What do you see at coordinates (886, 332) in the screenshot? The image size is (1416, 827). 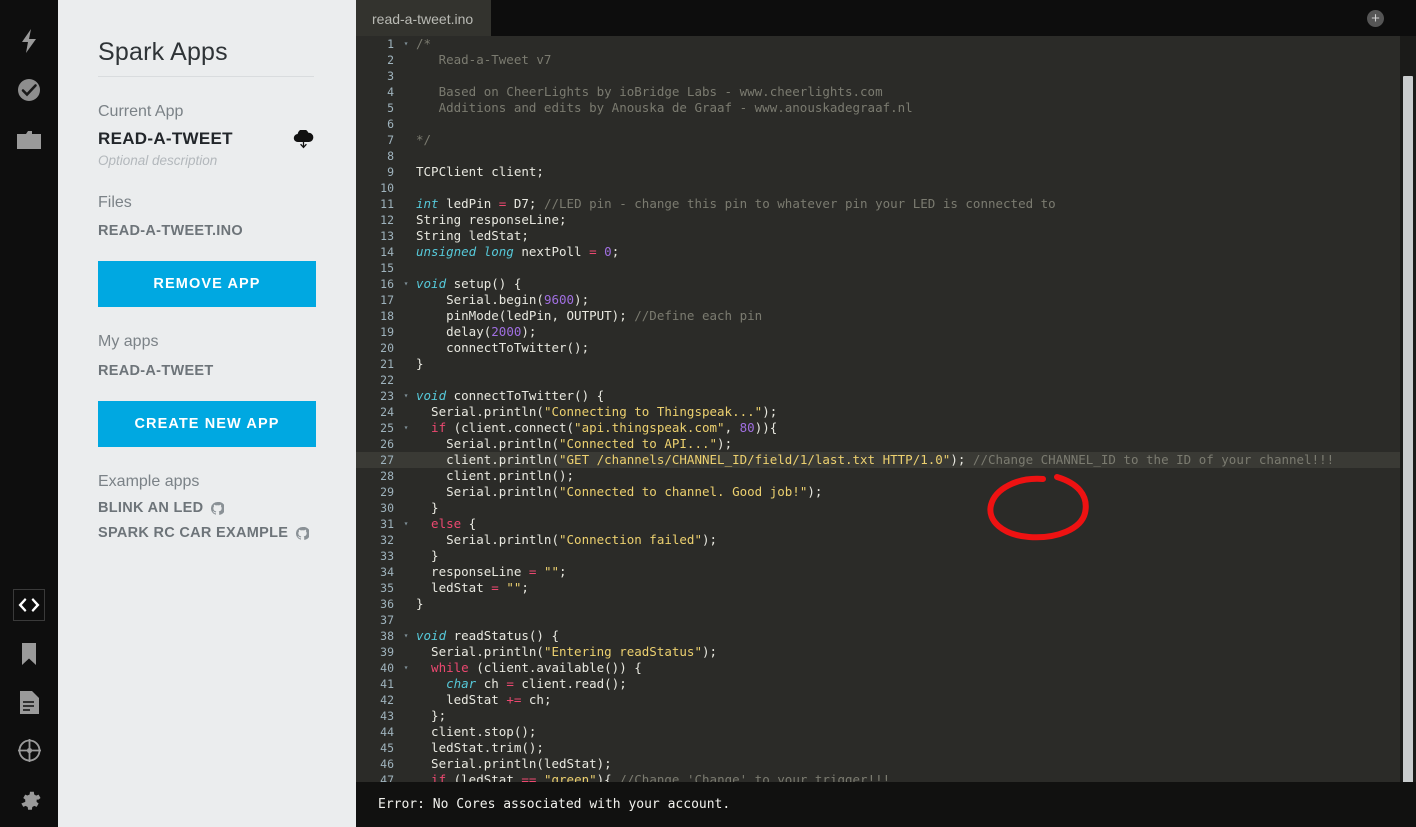 I see `code-line: 19 delay(2000);` at bounding box center [886, 332].